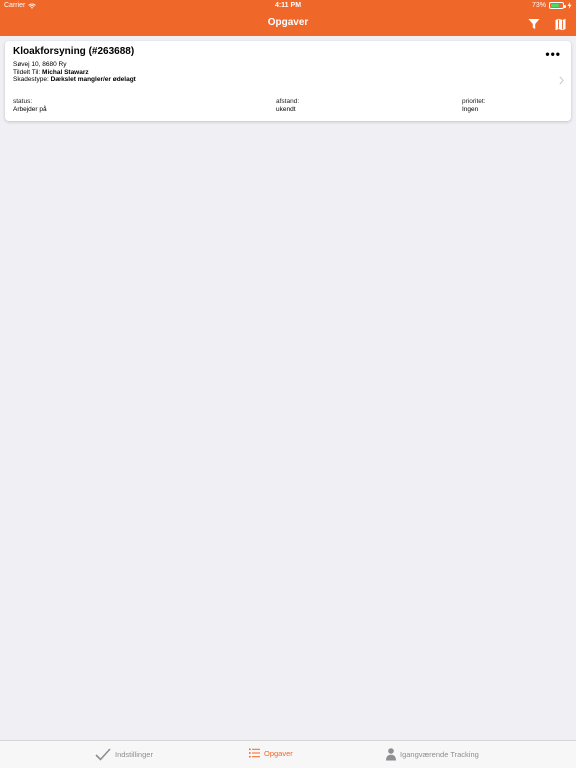 Image resolution: width=576 pixels, height=768 pixels. I want to click on distance-value: ukendt, so click(286, 109).